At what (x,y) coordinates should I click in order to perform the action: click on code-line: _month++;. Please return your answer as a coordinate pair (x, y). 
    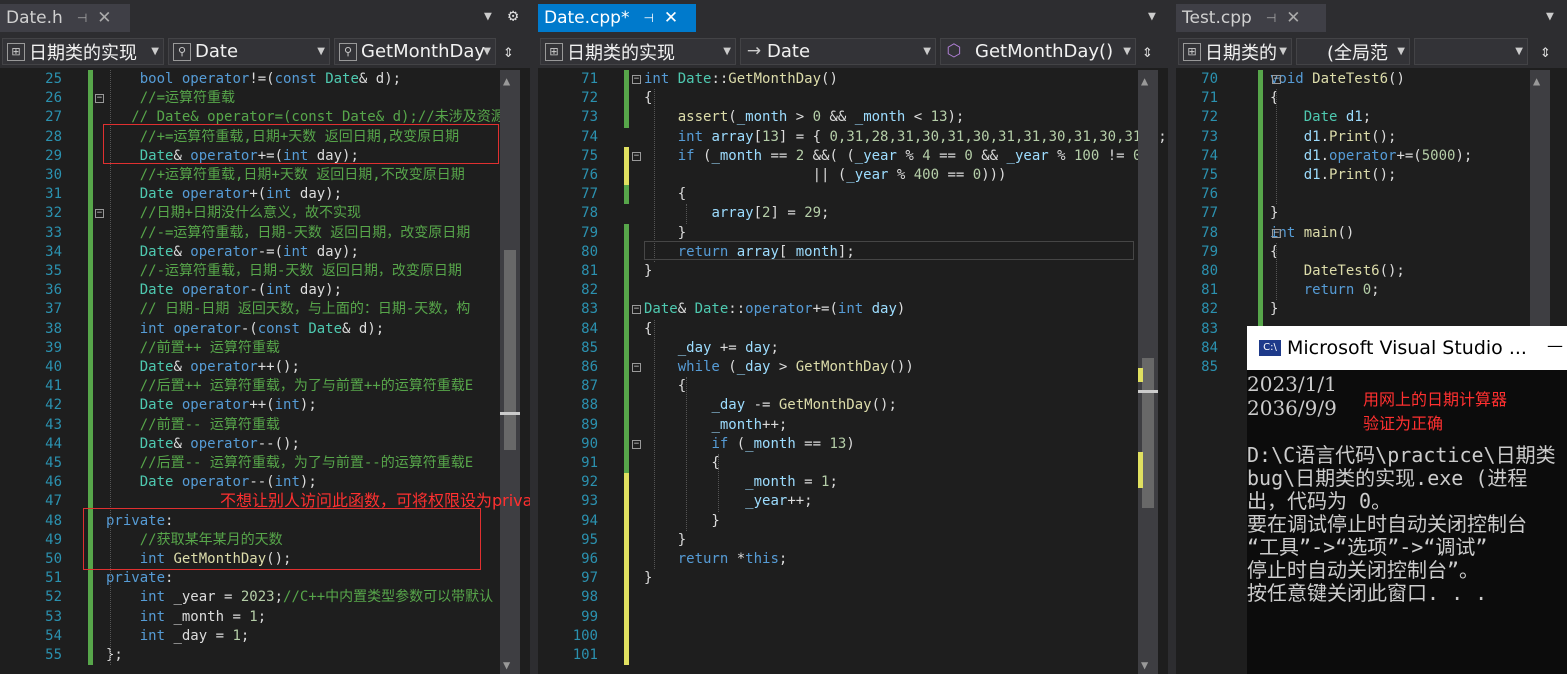
    Looking at the image, I should click on (715, 425).